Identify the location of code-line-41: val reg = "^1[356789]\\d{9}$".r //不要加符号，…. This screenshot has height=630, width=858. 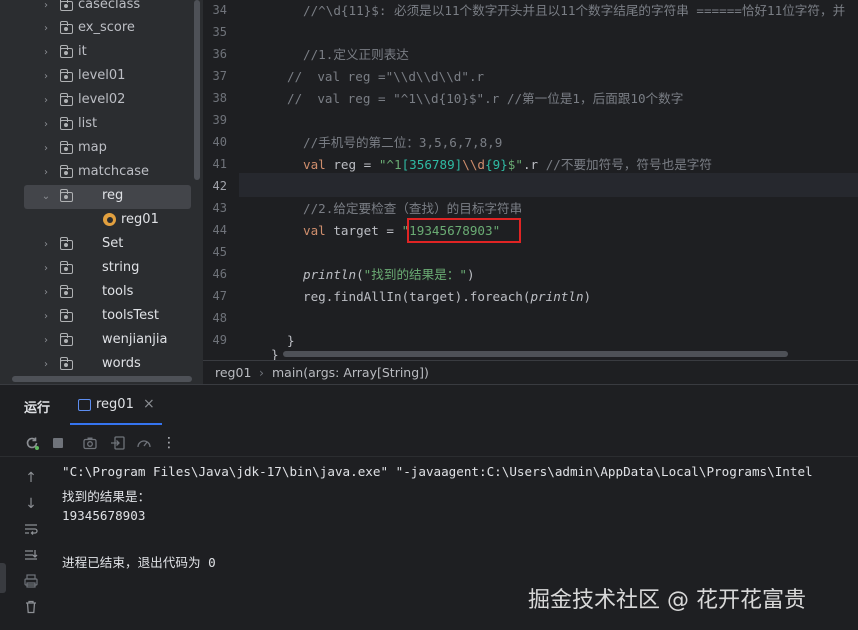
(507, 165).